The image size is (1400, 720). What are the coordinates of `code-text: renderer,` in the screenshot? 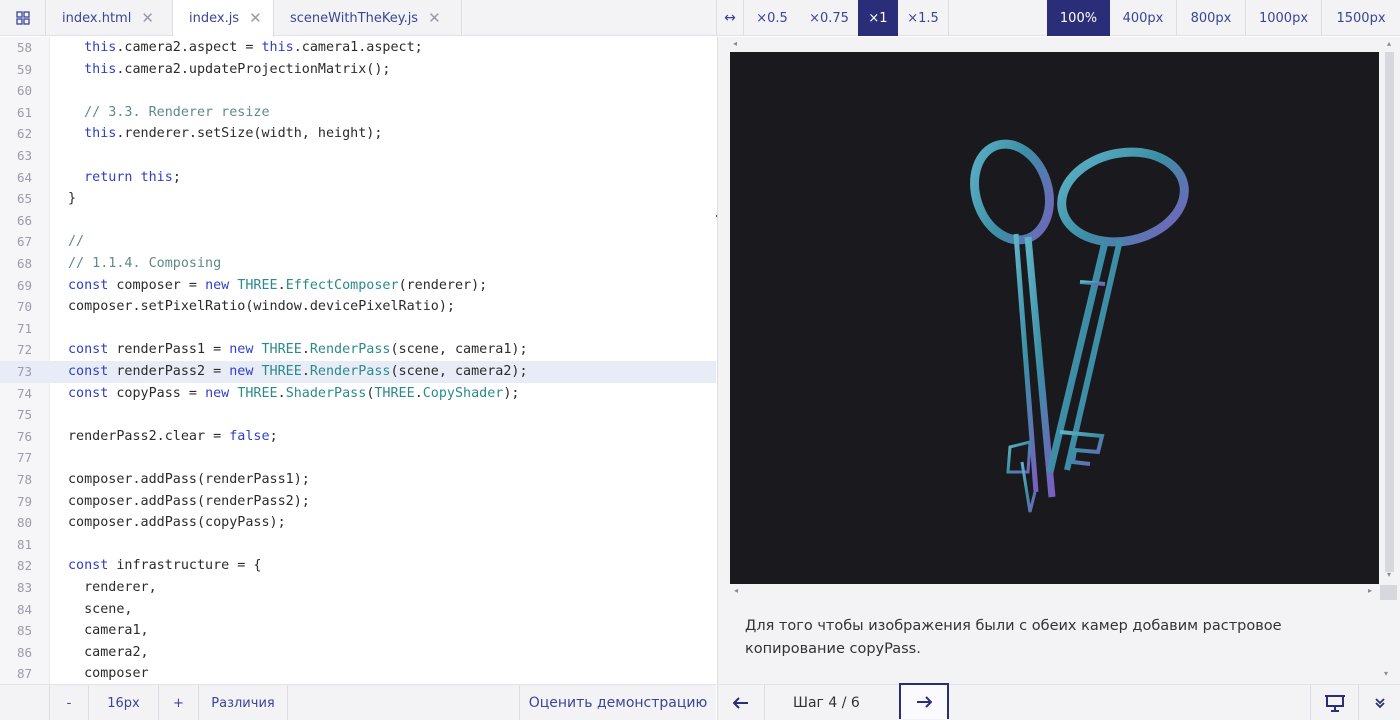 It's located at (112, 587).